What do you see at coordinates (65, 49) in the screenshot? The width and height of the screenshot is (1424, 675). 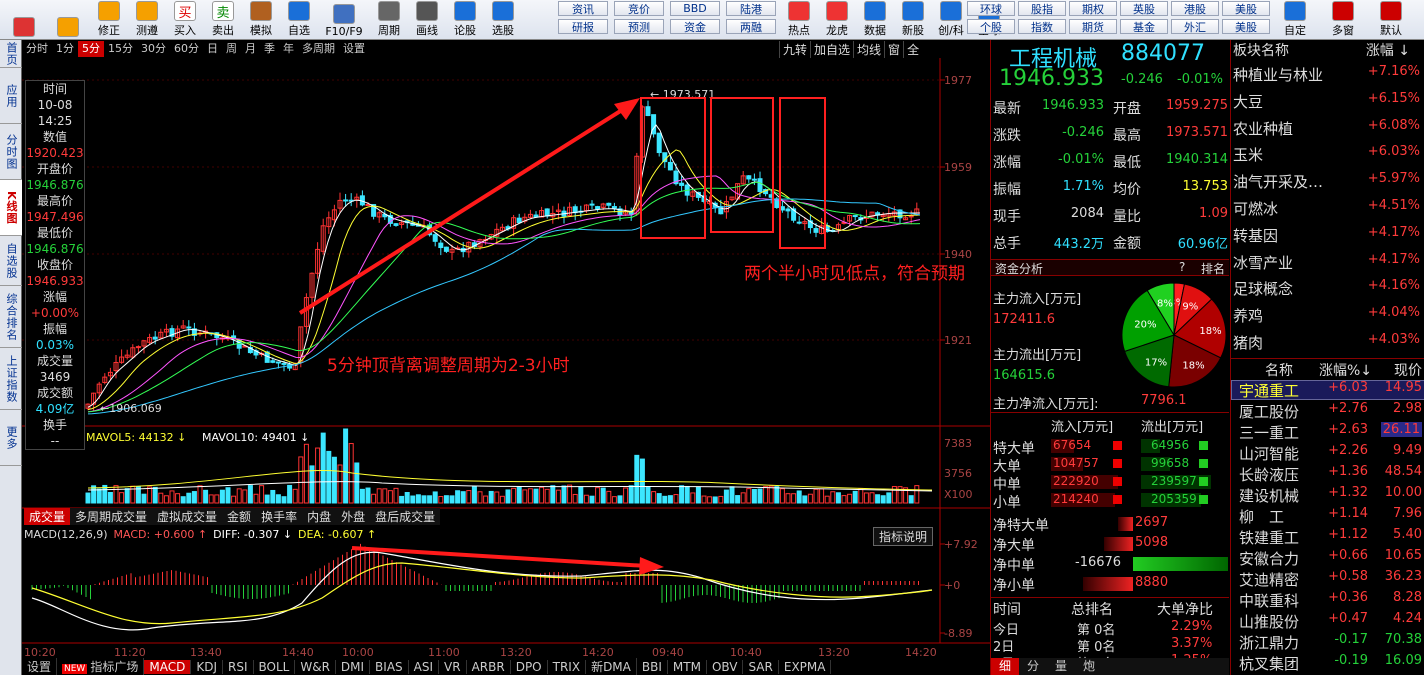 I see `period-tab-1: 1分` at bounding box center [65, 49].